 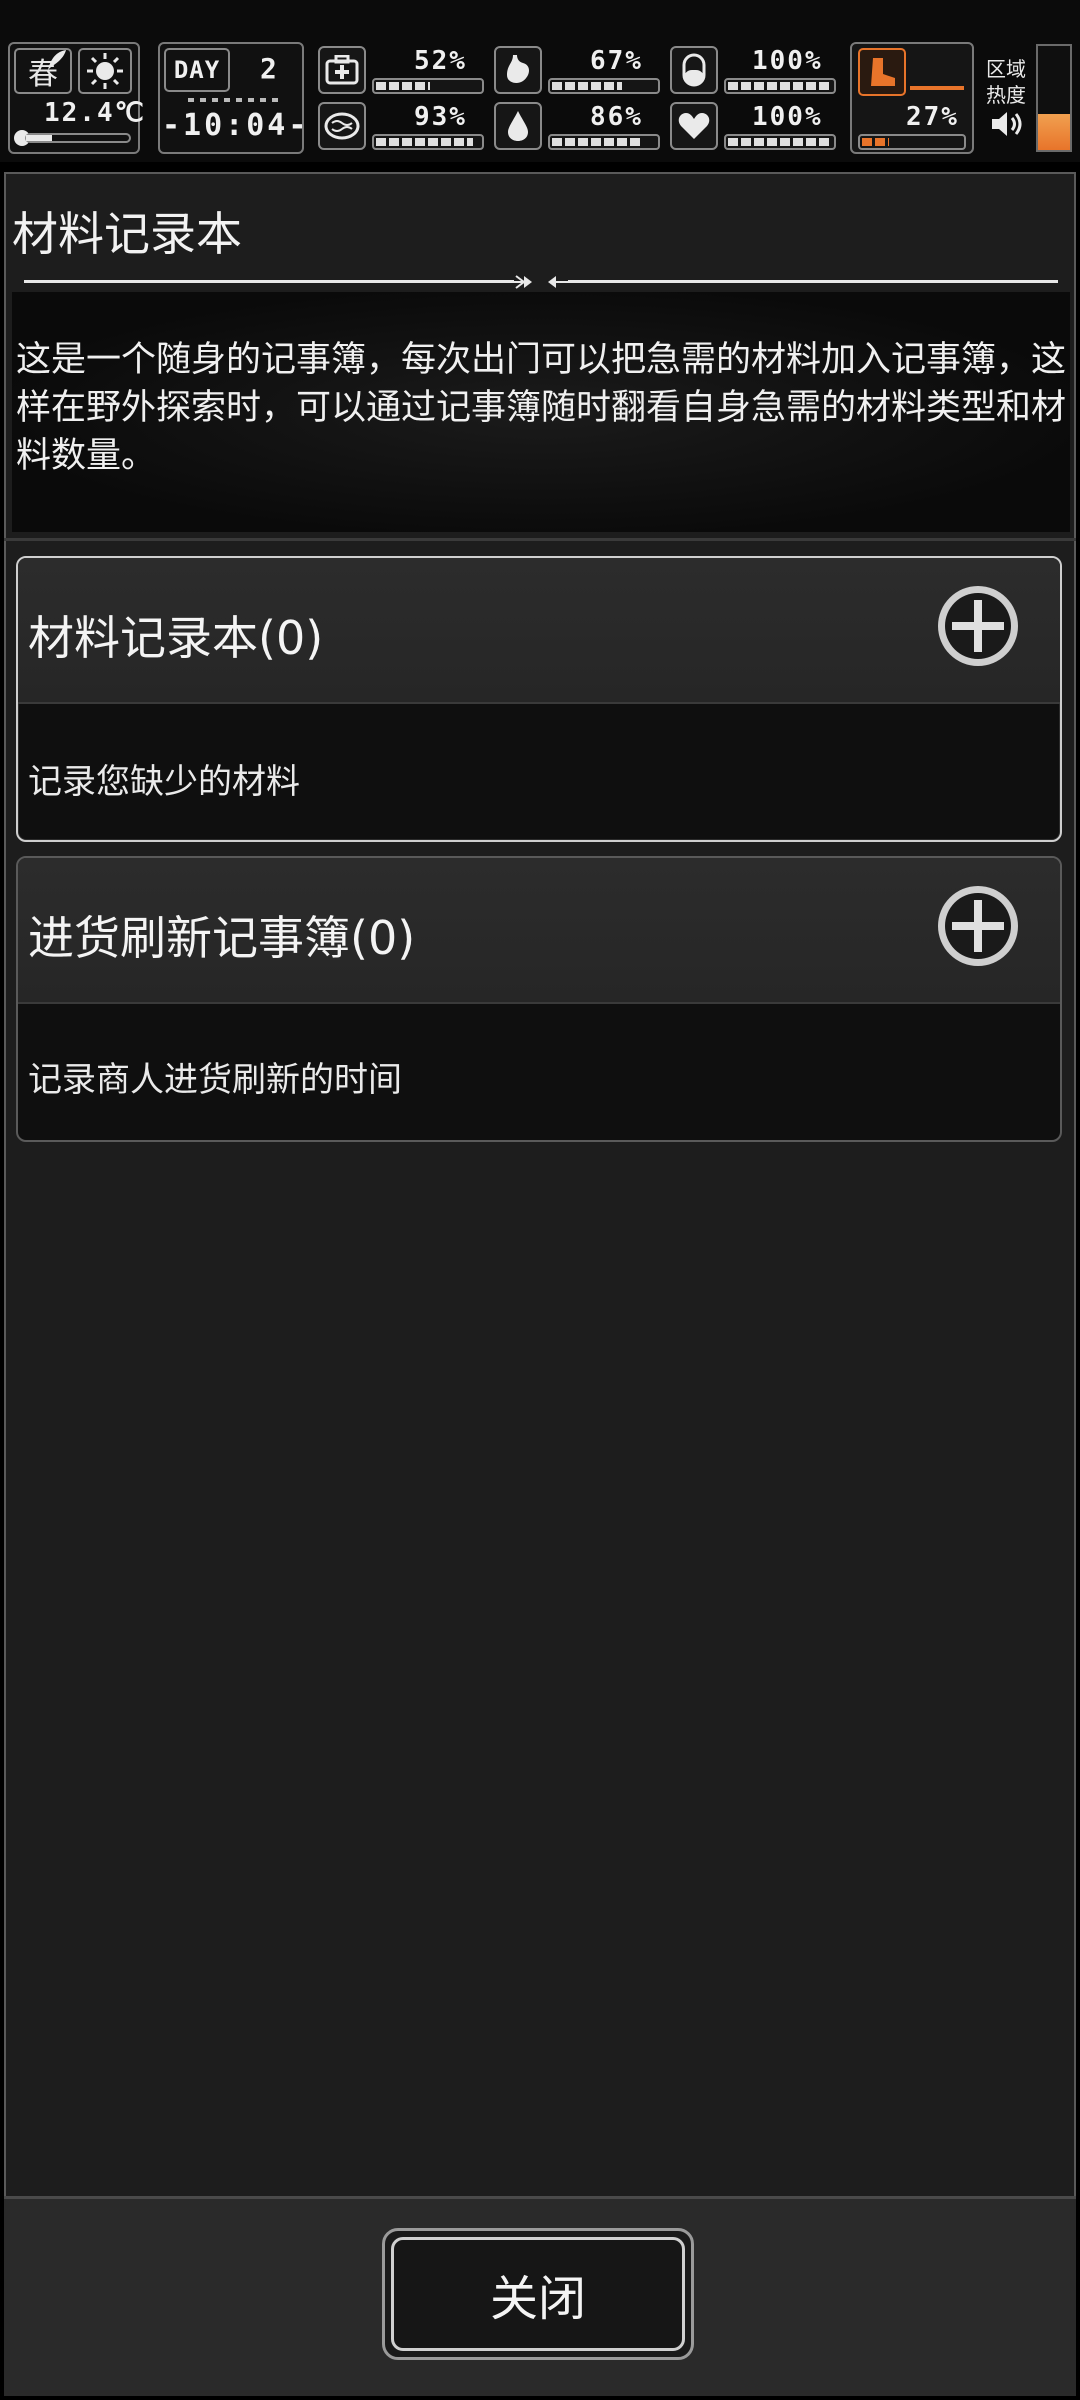 What do you see at coordinates (1006, 95) in the screenshot?
I see `zone-heat-label-2: 热度` at bounding box center [1006, 95].